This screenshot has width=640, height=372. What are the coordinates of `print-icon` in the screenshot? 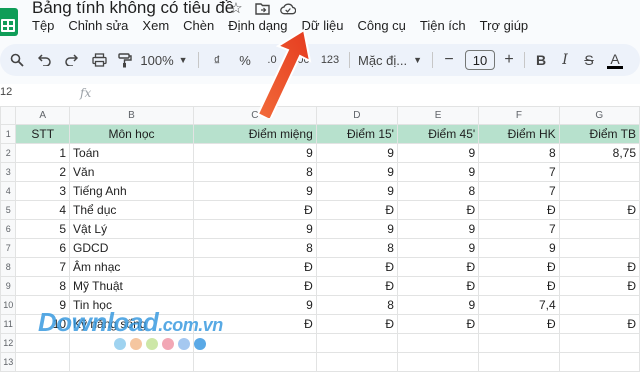 It's located at (99, 60).